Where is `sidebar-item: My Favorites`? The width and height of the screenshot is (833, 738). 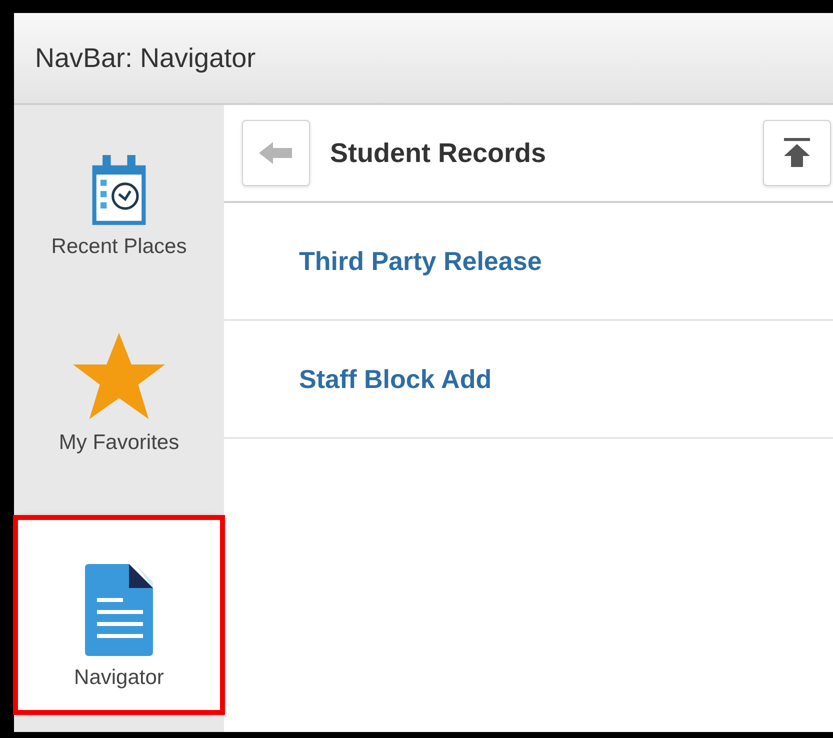
sidebar-item: My Favorites is located at coordinates (119, 414).